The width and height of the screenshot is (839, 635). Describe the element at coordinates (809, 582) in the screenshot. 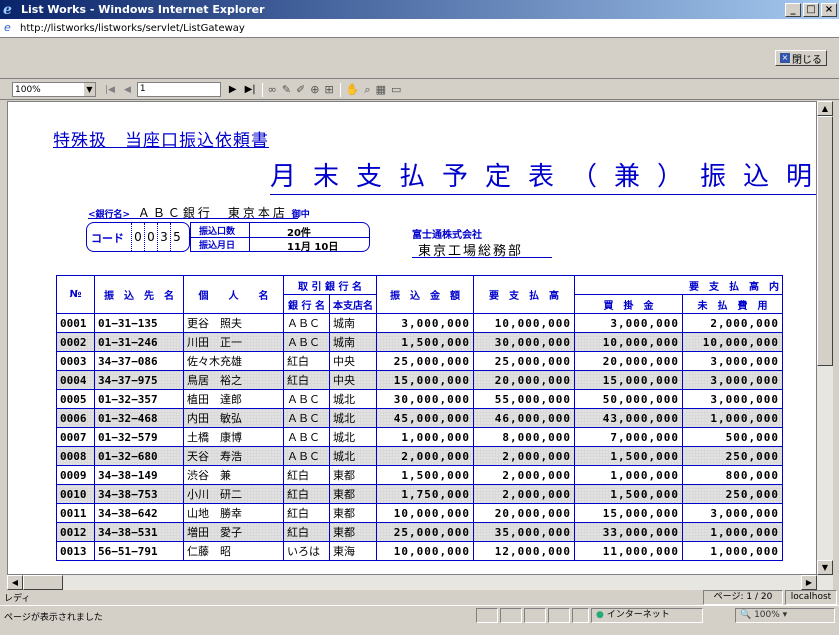

I see `scroll-right-button: ▶` at that location.